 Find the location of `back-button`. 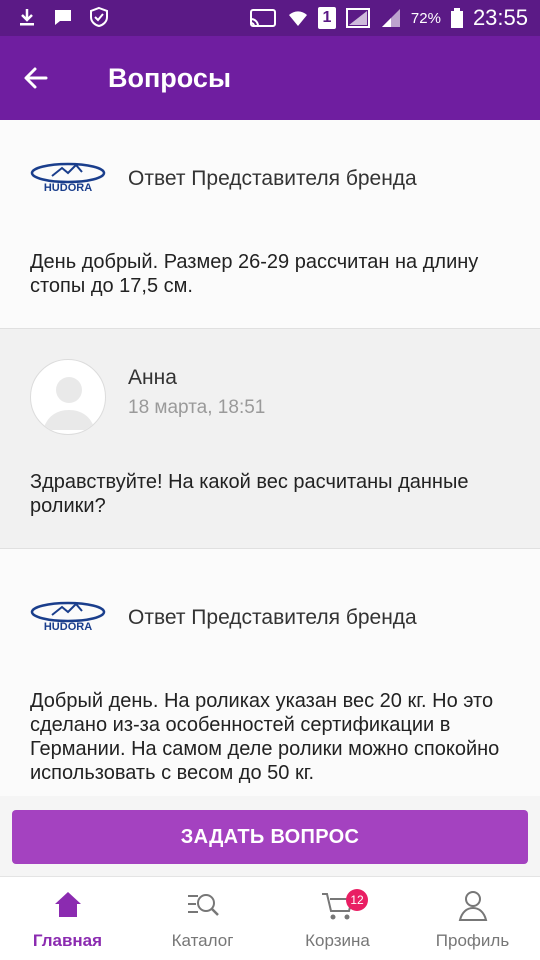

back-button is located at coordinates (36, 78).